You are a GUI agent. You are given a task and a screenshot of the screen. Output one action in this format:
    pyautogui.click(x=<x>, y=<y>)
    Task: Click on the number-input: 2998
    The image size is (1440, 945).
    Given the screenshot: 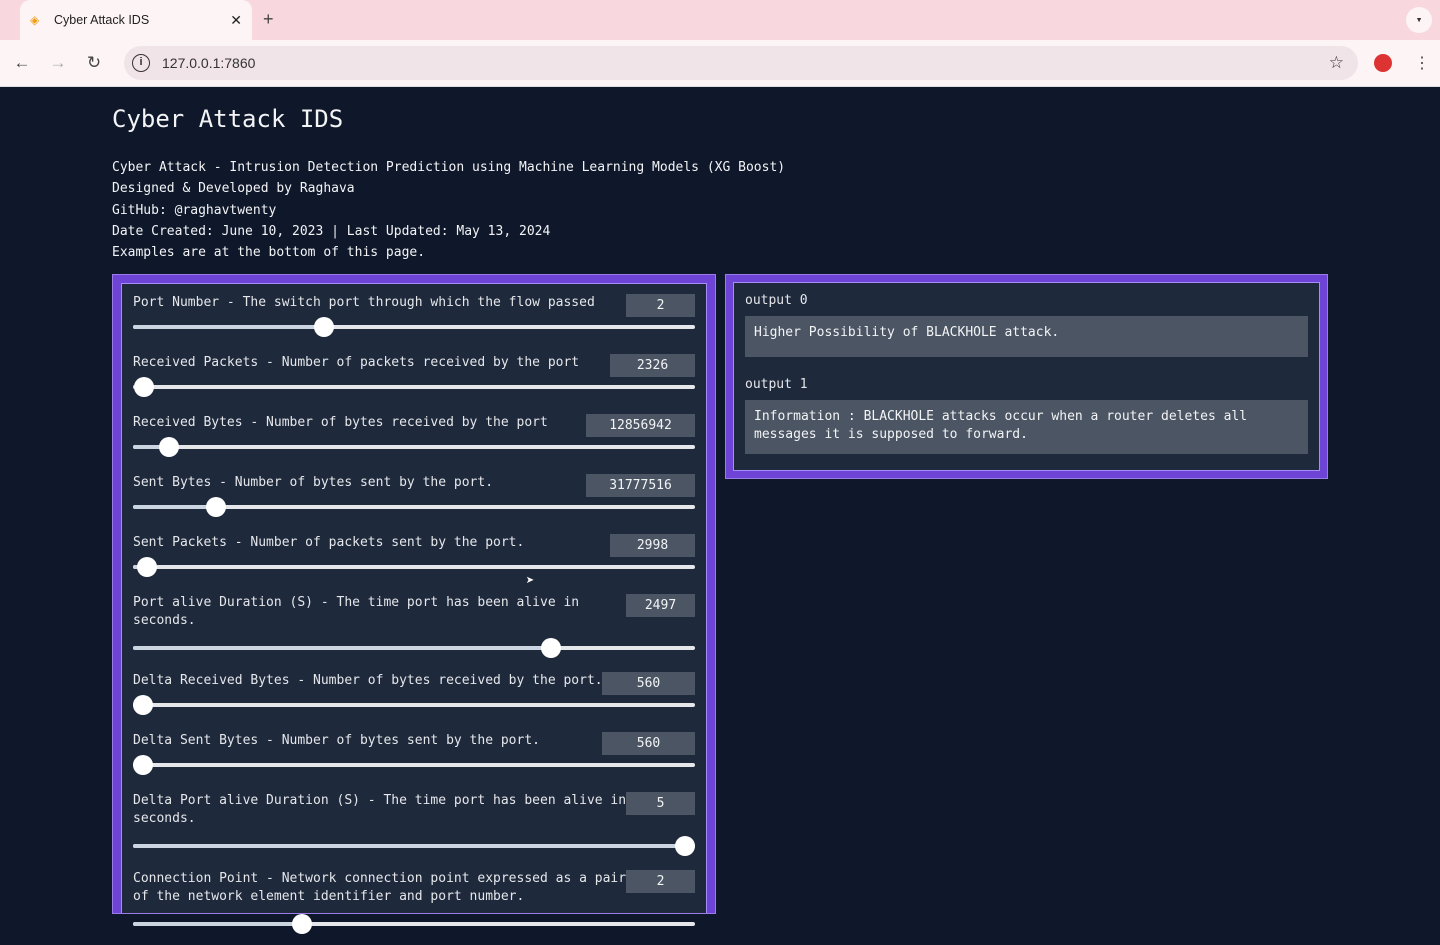 What is the action you would take?
    pyautogui.click(x=652, y=545)
    